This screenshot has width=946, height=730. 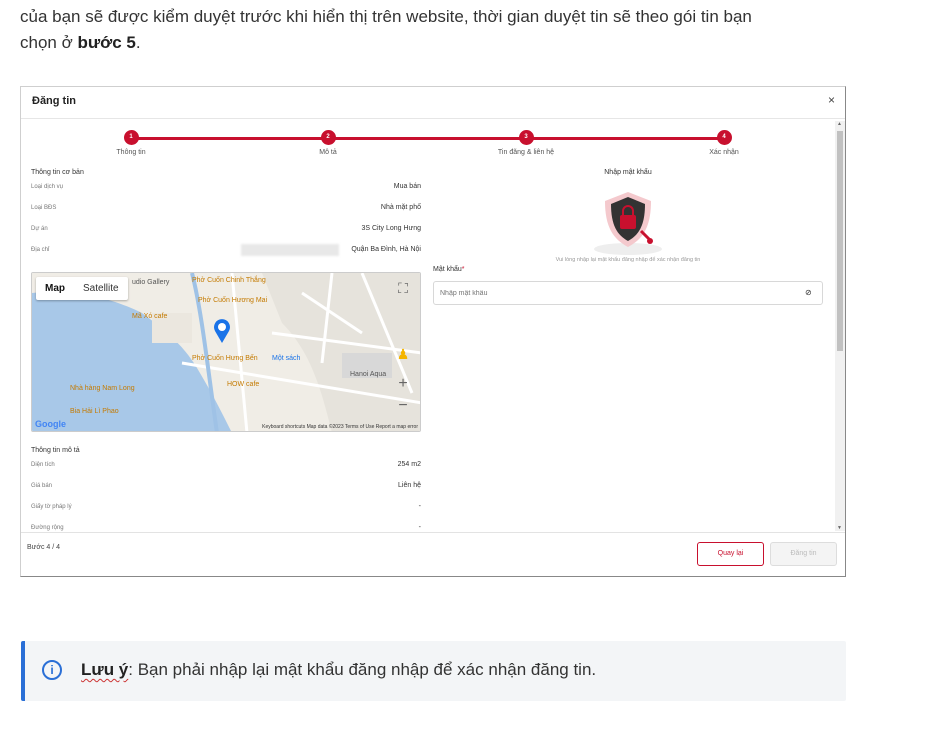 I want to click on step-1: 1 Thông tin, so click(x=131, y=143).